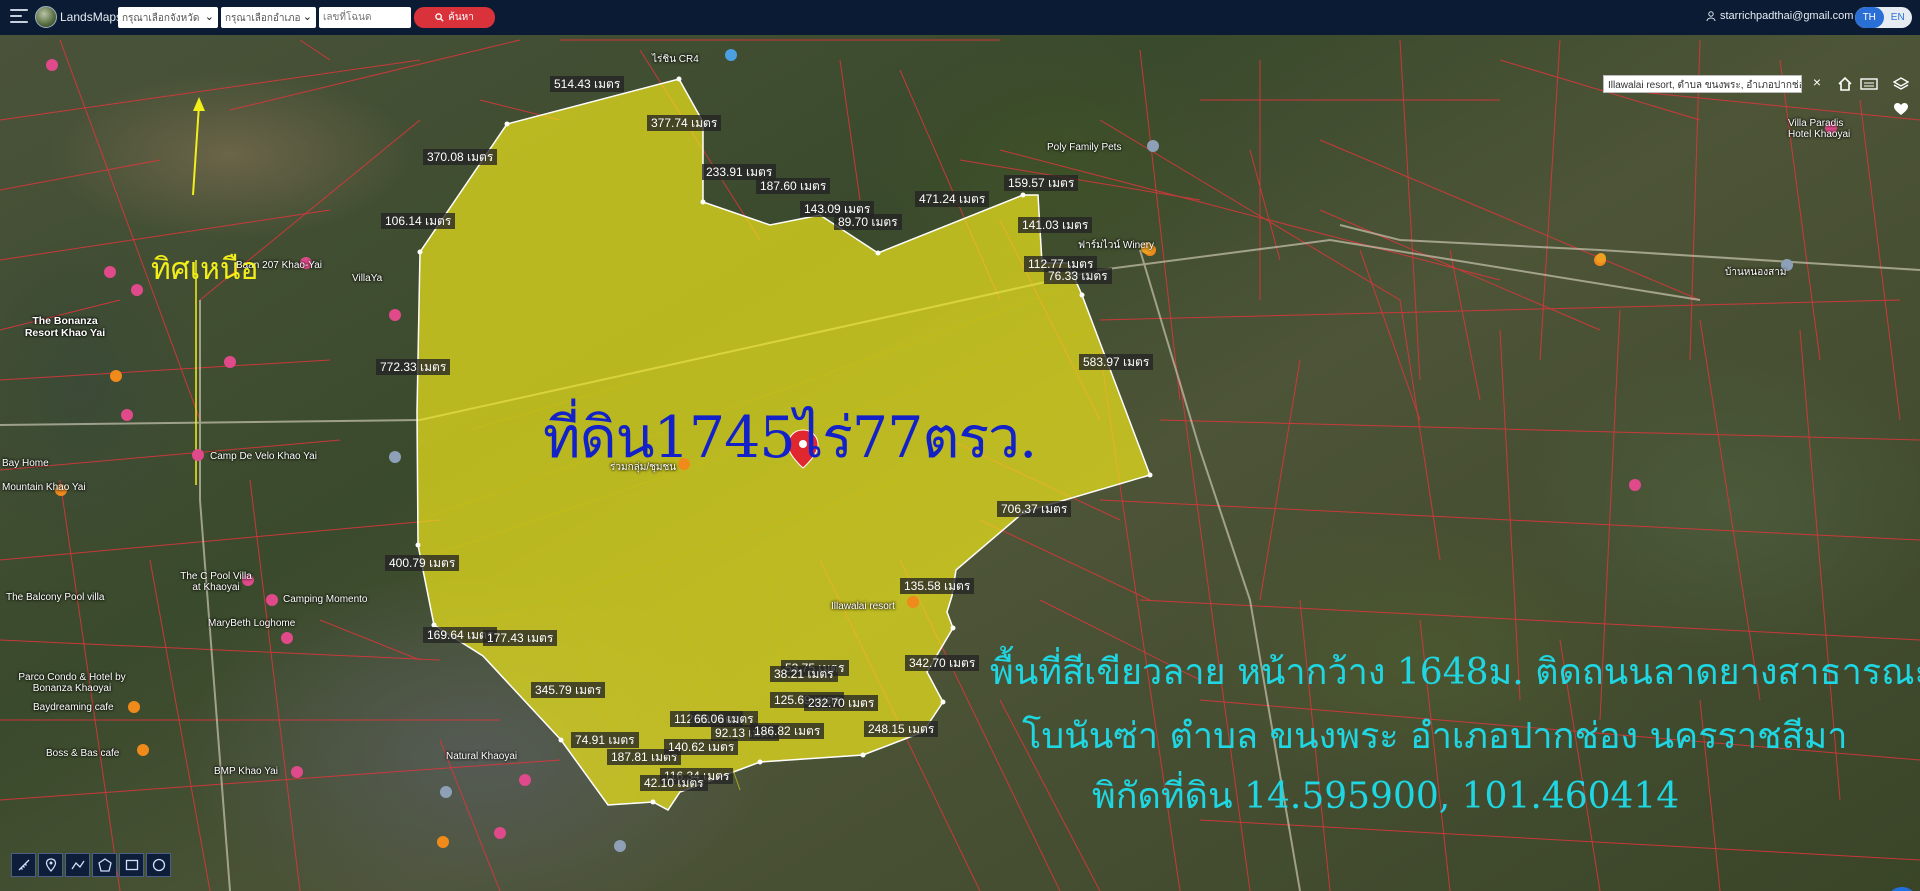 This screenshot has height=891, width=1920. What do you see at coordinates (365, 17) in the screenshot?
I see `deed-number-input` at bounding box center [365, 17].